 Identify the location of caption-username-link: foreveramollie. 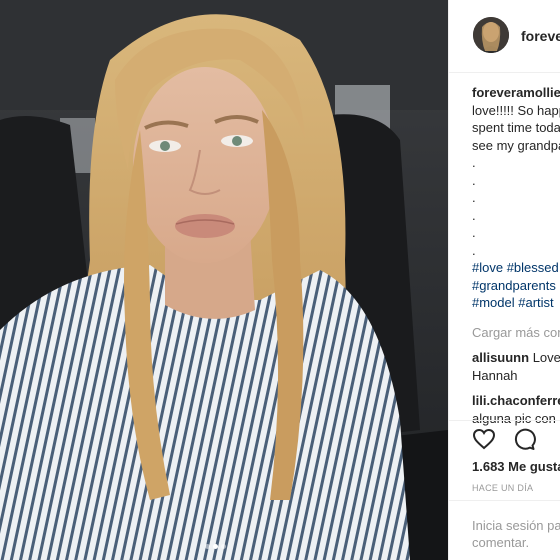
(516, 92).